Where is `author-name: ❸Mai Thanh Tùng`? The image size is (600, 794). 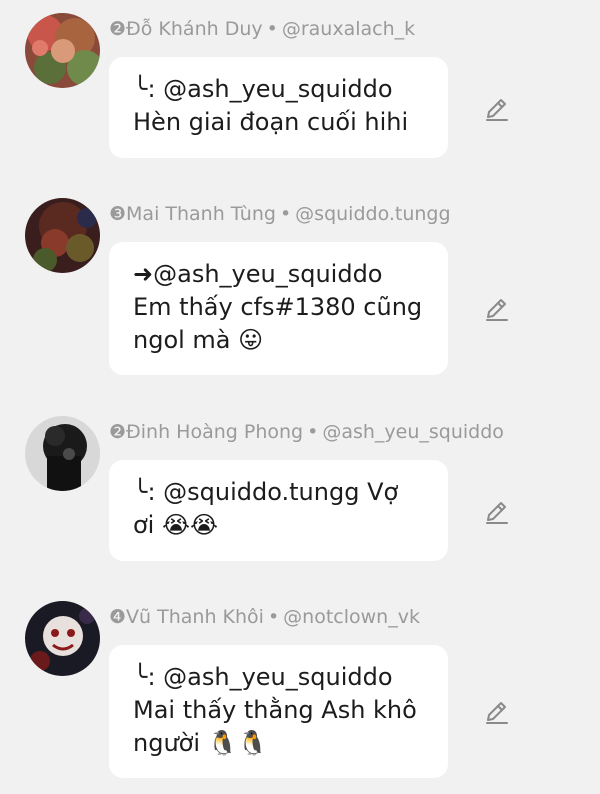
author-name: ❸Mai Thanh Tùng is located at coordinates (192, 214).